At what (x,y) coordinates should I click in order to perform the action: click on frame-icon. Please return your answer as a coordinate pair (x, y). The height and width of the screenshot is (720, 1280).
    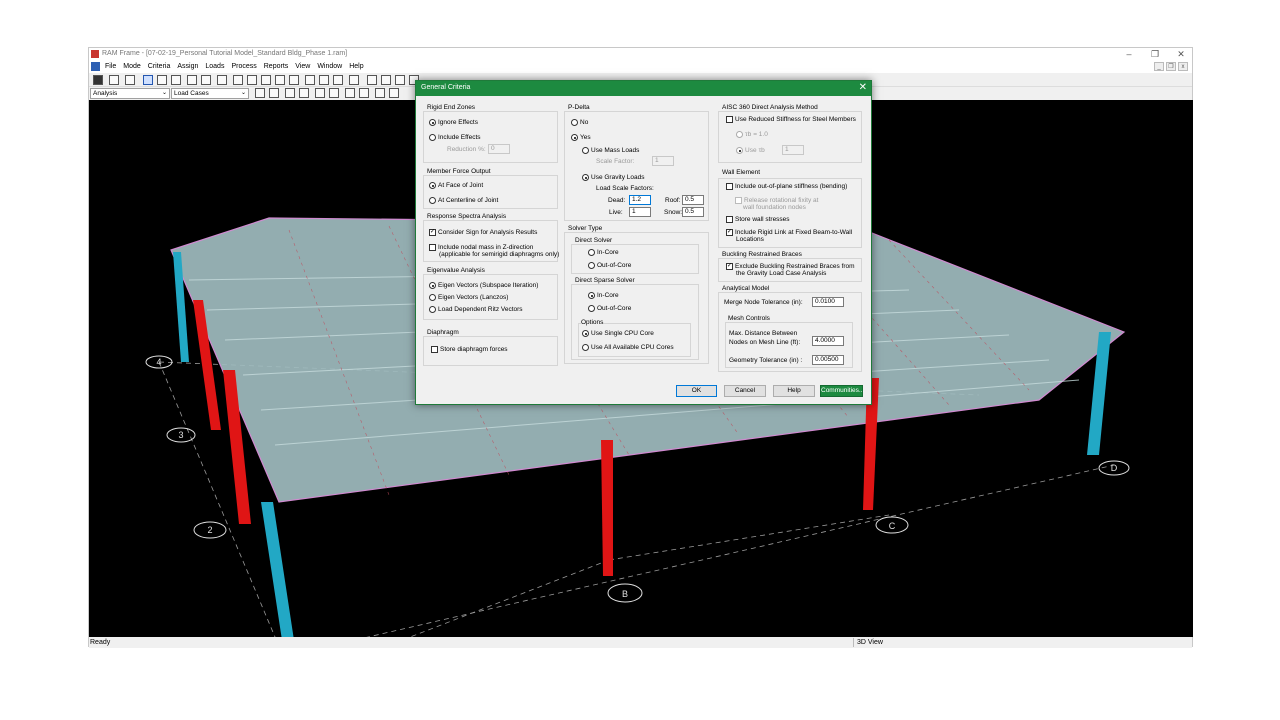
    Looking at the image, I should click on (324, 80).